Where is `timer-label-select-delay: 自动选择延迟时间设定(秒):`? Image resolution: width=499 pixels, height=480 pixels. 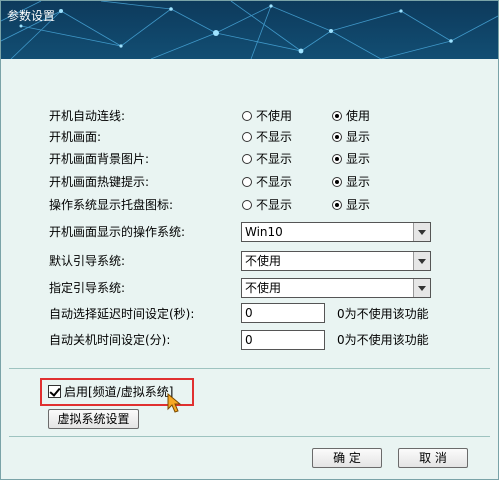
timer-label-select-delay: 自动选择延迟时间设定(秒): is located at coordinates (122, 314).